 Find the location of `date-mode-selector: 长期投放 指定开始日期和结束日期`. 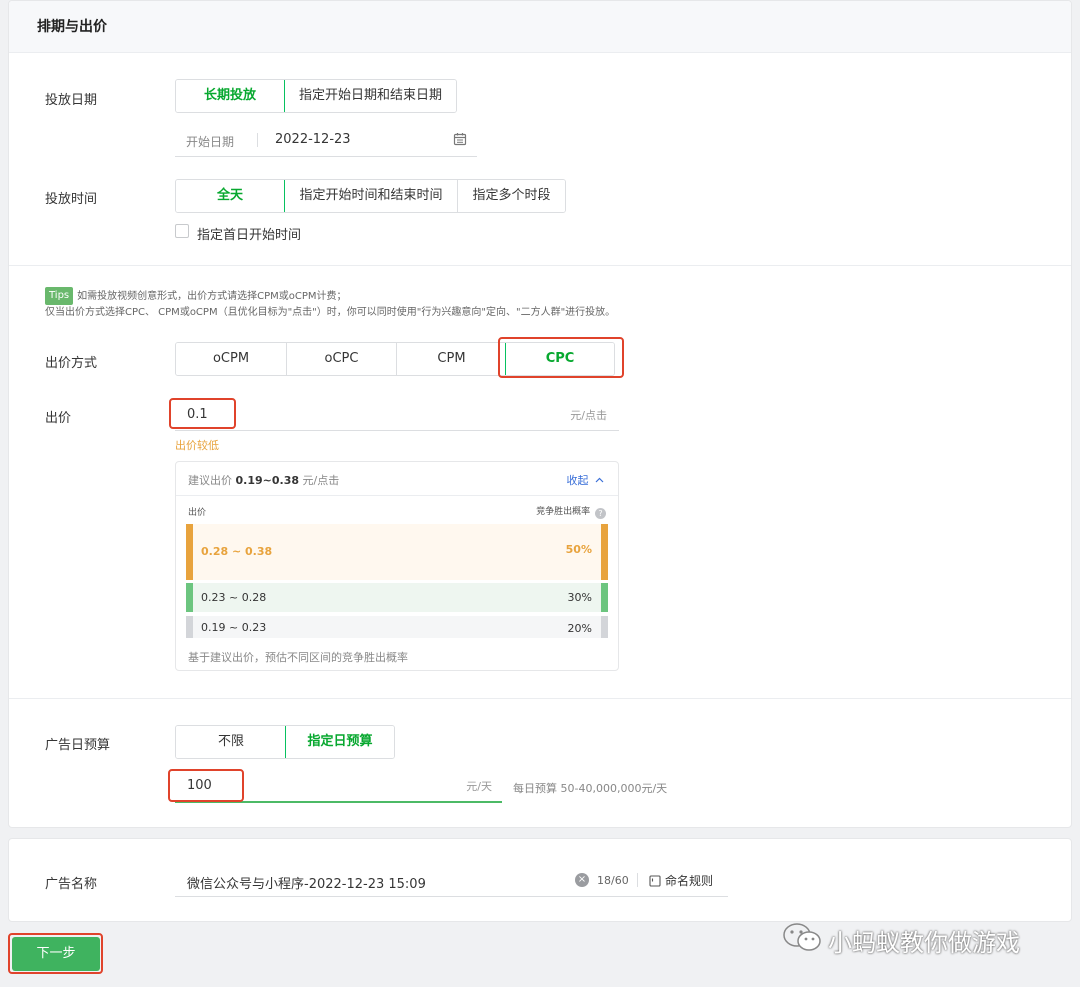

date-mode-selector: 长期投放 指定开始日期和结束日期 is located at coordinates (316, 96).